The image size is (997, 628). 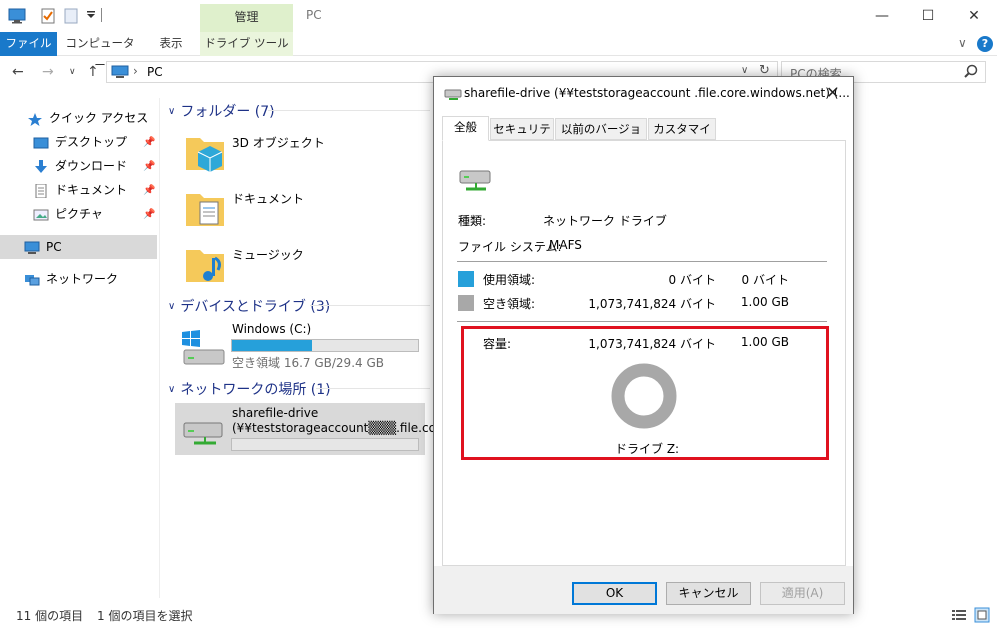 I want to click on used-space-label: 使用領域:, so click(x=509, y=280).